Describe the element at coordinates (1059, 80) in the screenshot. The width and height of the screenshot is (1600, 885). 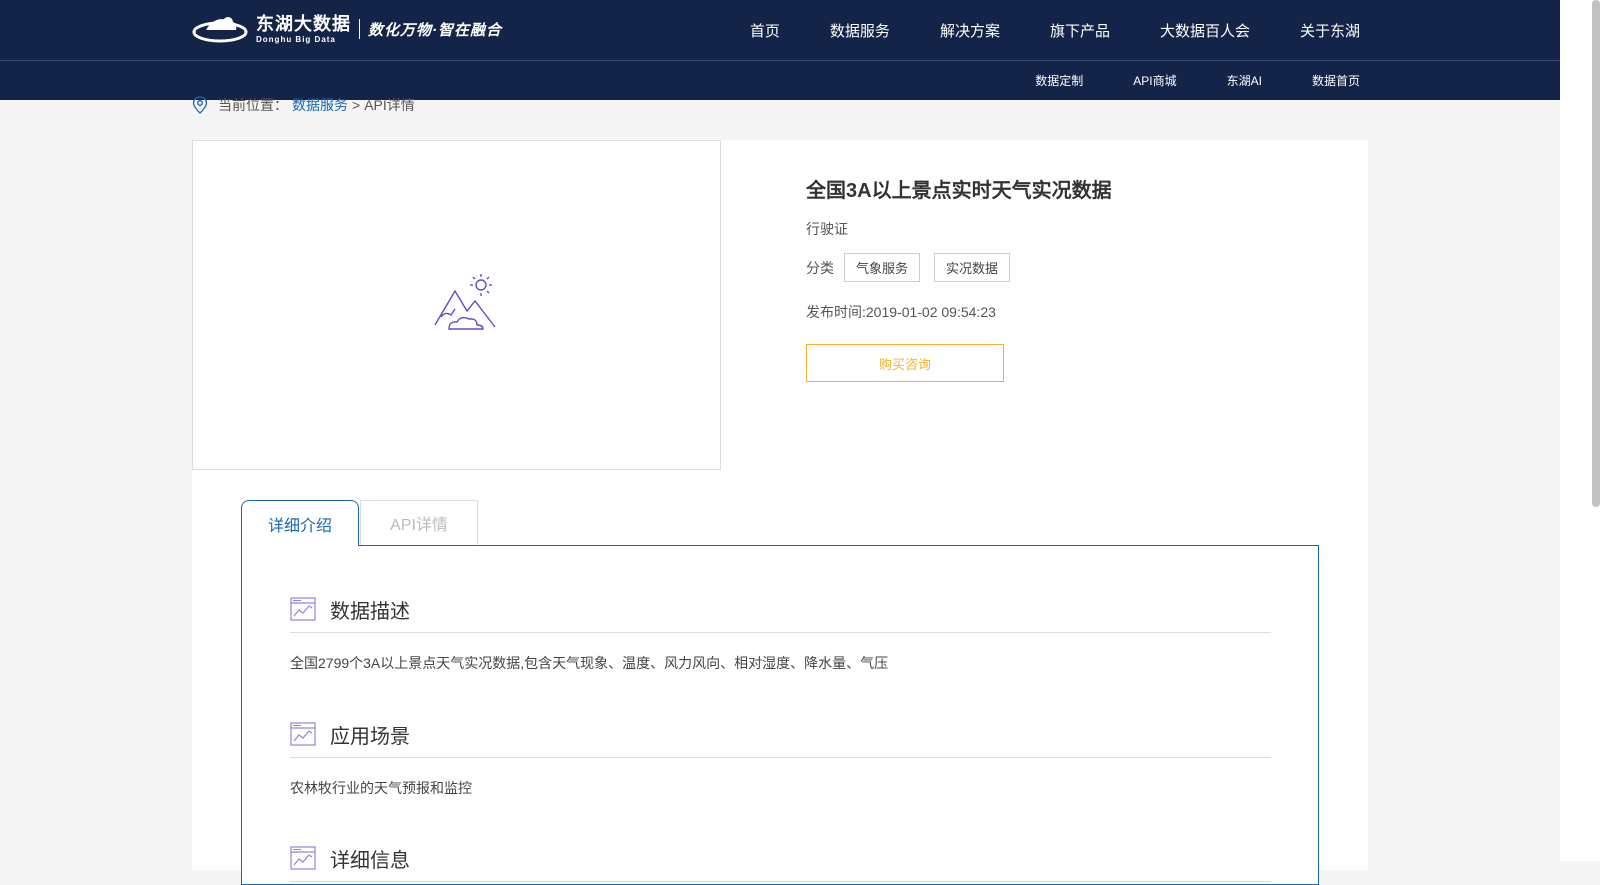
I see `subnav-data-custom: 数据定制` at that location.